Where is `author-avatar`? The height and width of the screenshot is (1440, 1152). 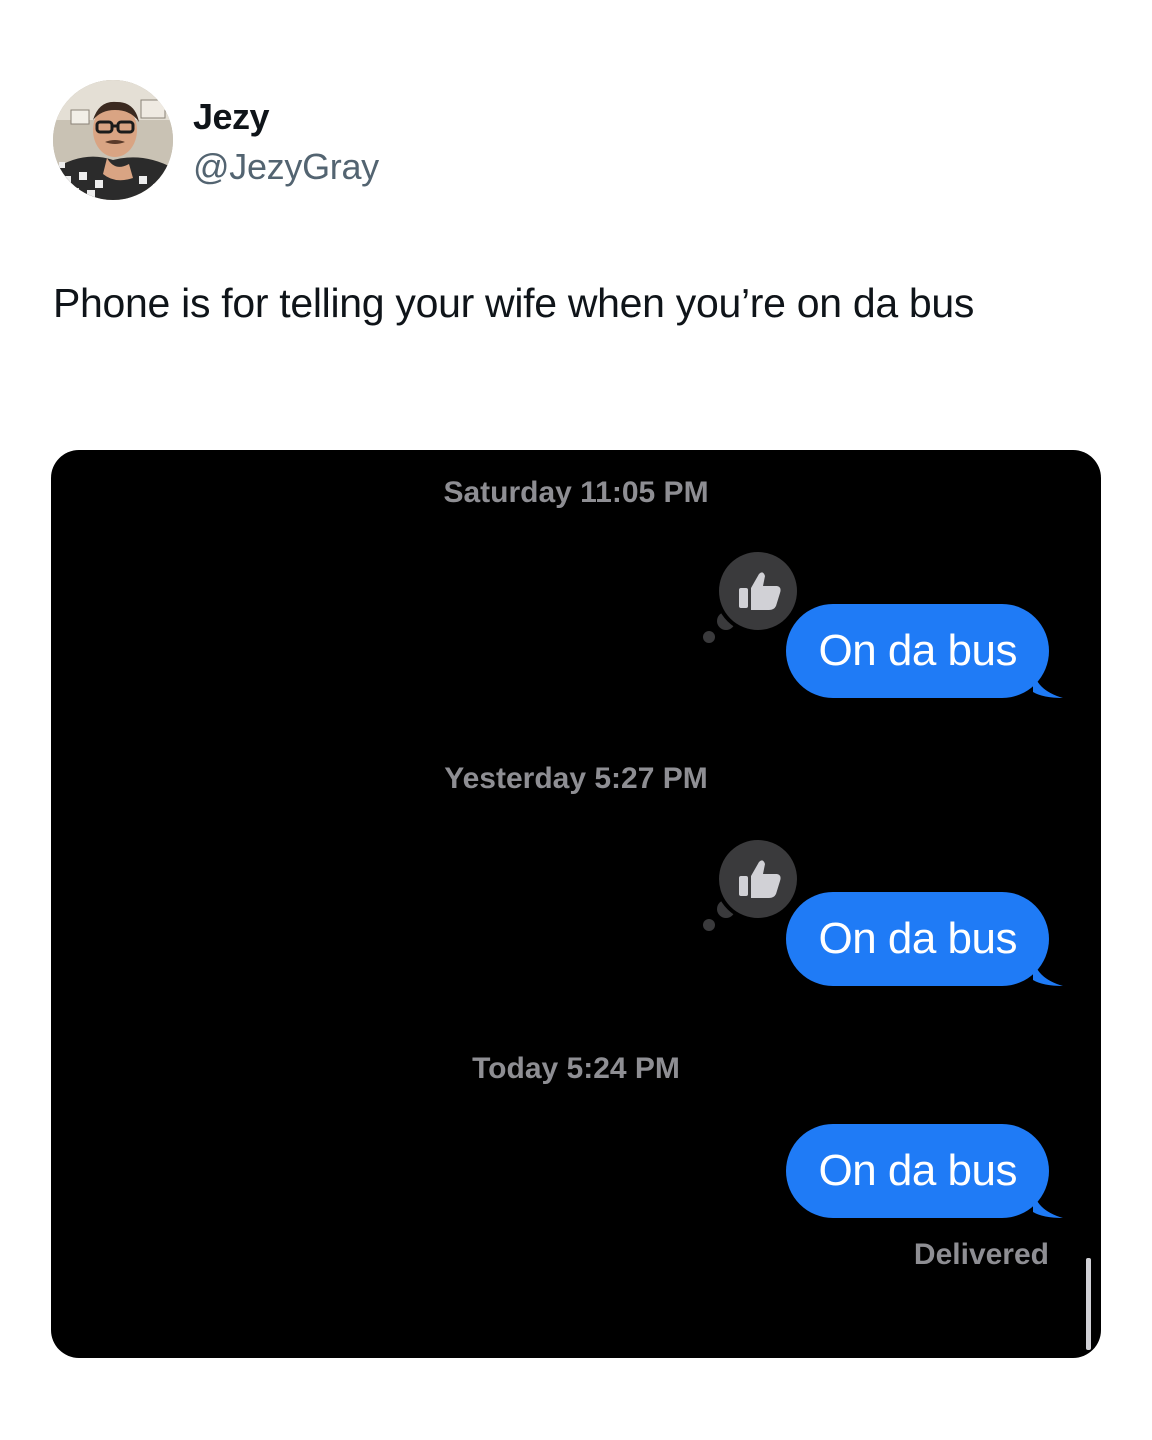 author-avatar is located at coordinates (113, 140).